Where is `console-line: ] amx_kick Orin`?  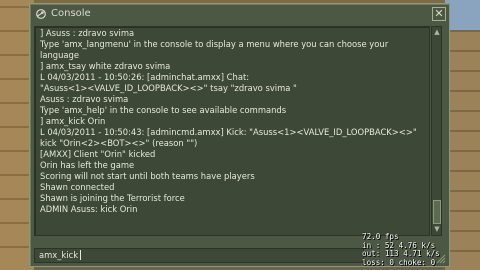 console-line: ] amx_kick Orin is located at coordinates (73, 121).